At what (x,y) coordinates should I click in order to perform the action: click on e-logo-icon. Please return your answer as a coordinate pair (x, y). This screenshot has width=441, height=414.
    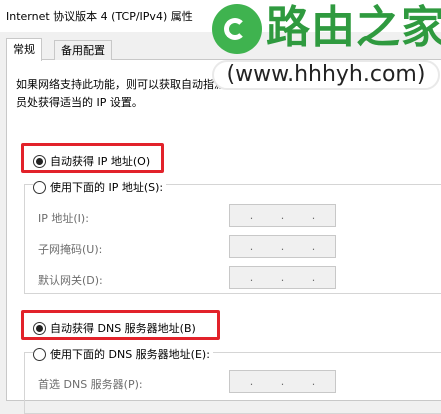
    Looking at the image, I should click on (237, 29).